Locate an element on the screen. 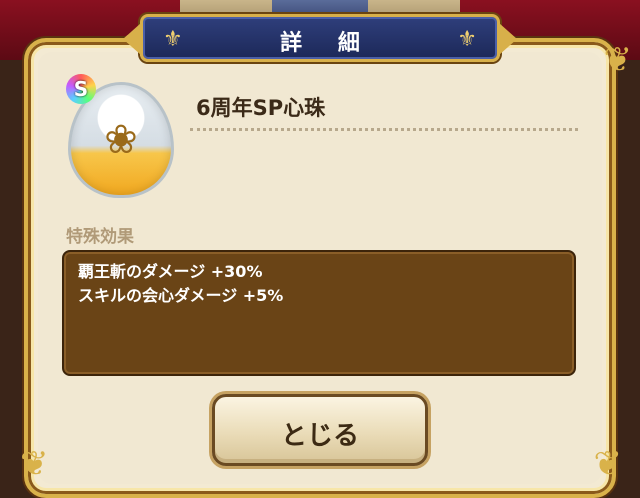 The width and height of the screenshot is (640, 498). title-plate: ⚜ 詳 細 ⚜ is located at coordinates (320, 38).